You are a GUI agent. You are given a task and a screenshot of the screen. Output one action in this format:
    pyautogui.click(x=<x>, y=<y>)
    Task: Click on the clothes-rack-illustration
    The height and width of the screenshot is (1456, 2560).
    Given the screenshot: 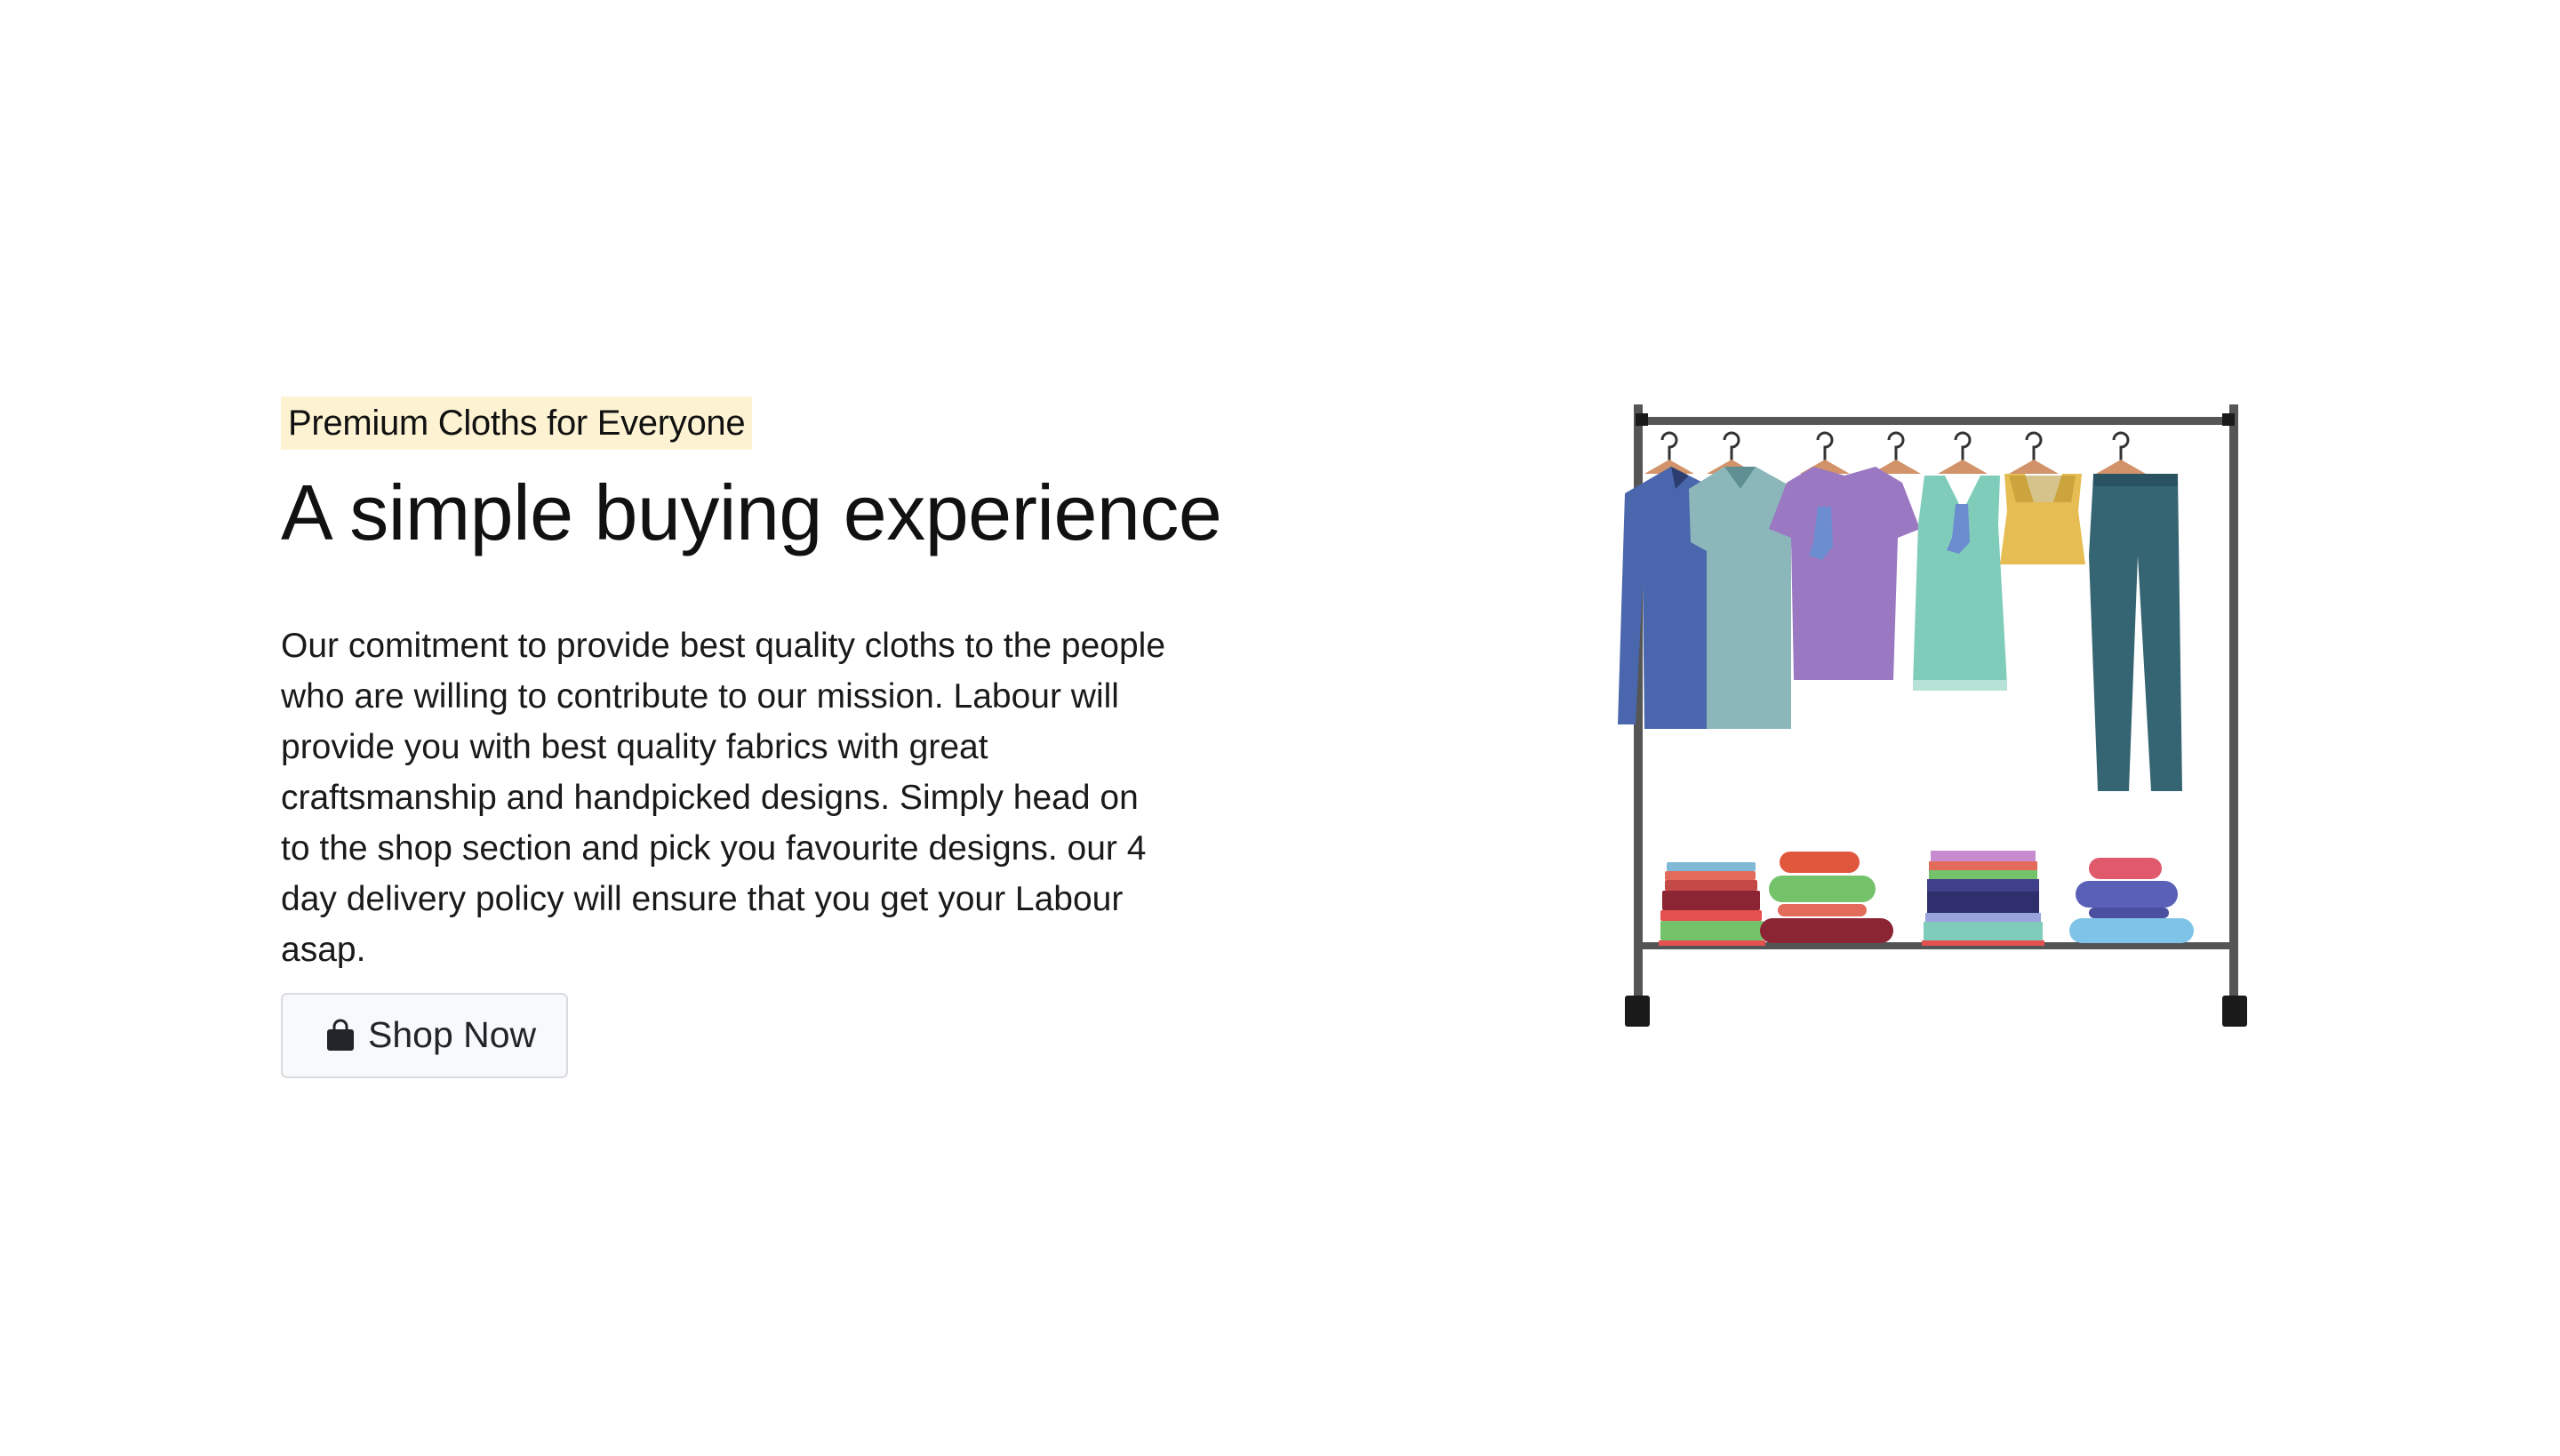 What is the action you would take?
    pyautogui.click(x=1924, y=720)
    